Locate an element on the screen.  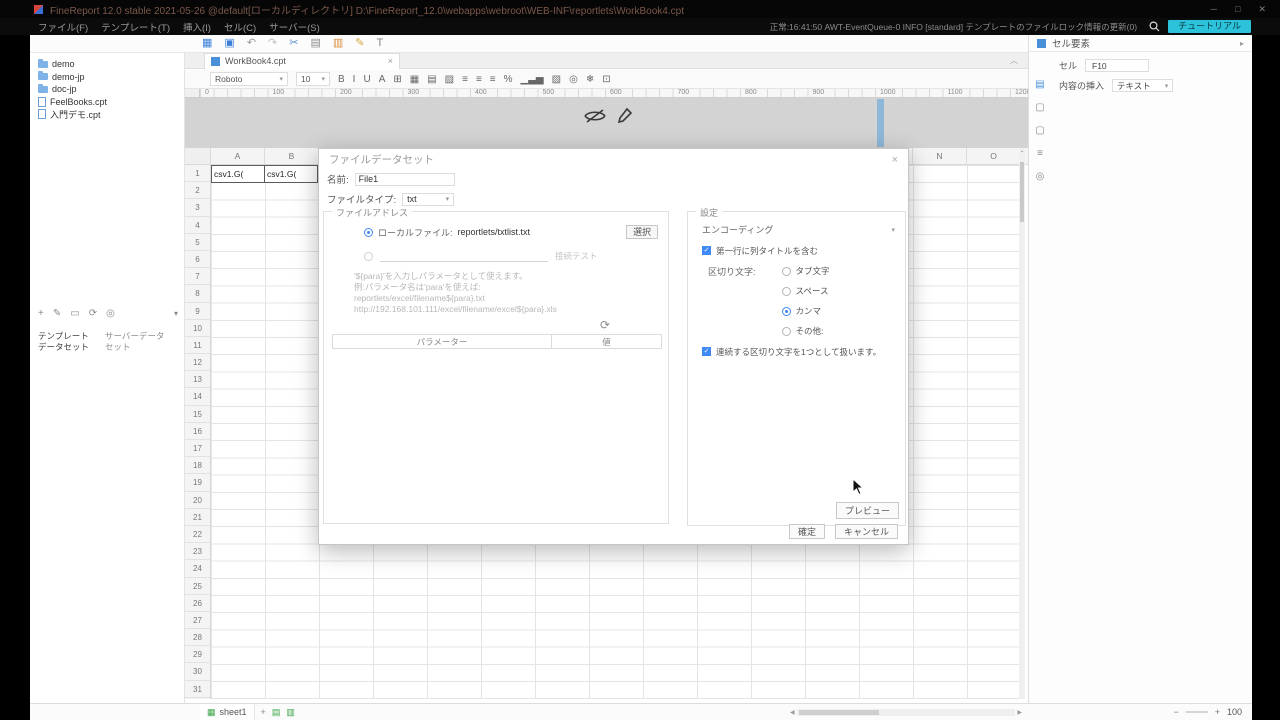
insert-content-select: テキスト ▾ is located at coordinates (1143, 85).